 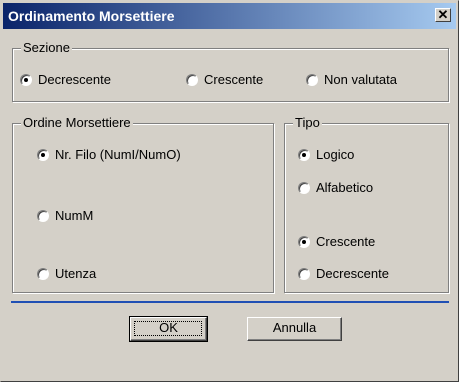 I want to click on cancel-button-label: Annulla, so click(x=294, y=327).